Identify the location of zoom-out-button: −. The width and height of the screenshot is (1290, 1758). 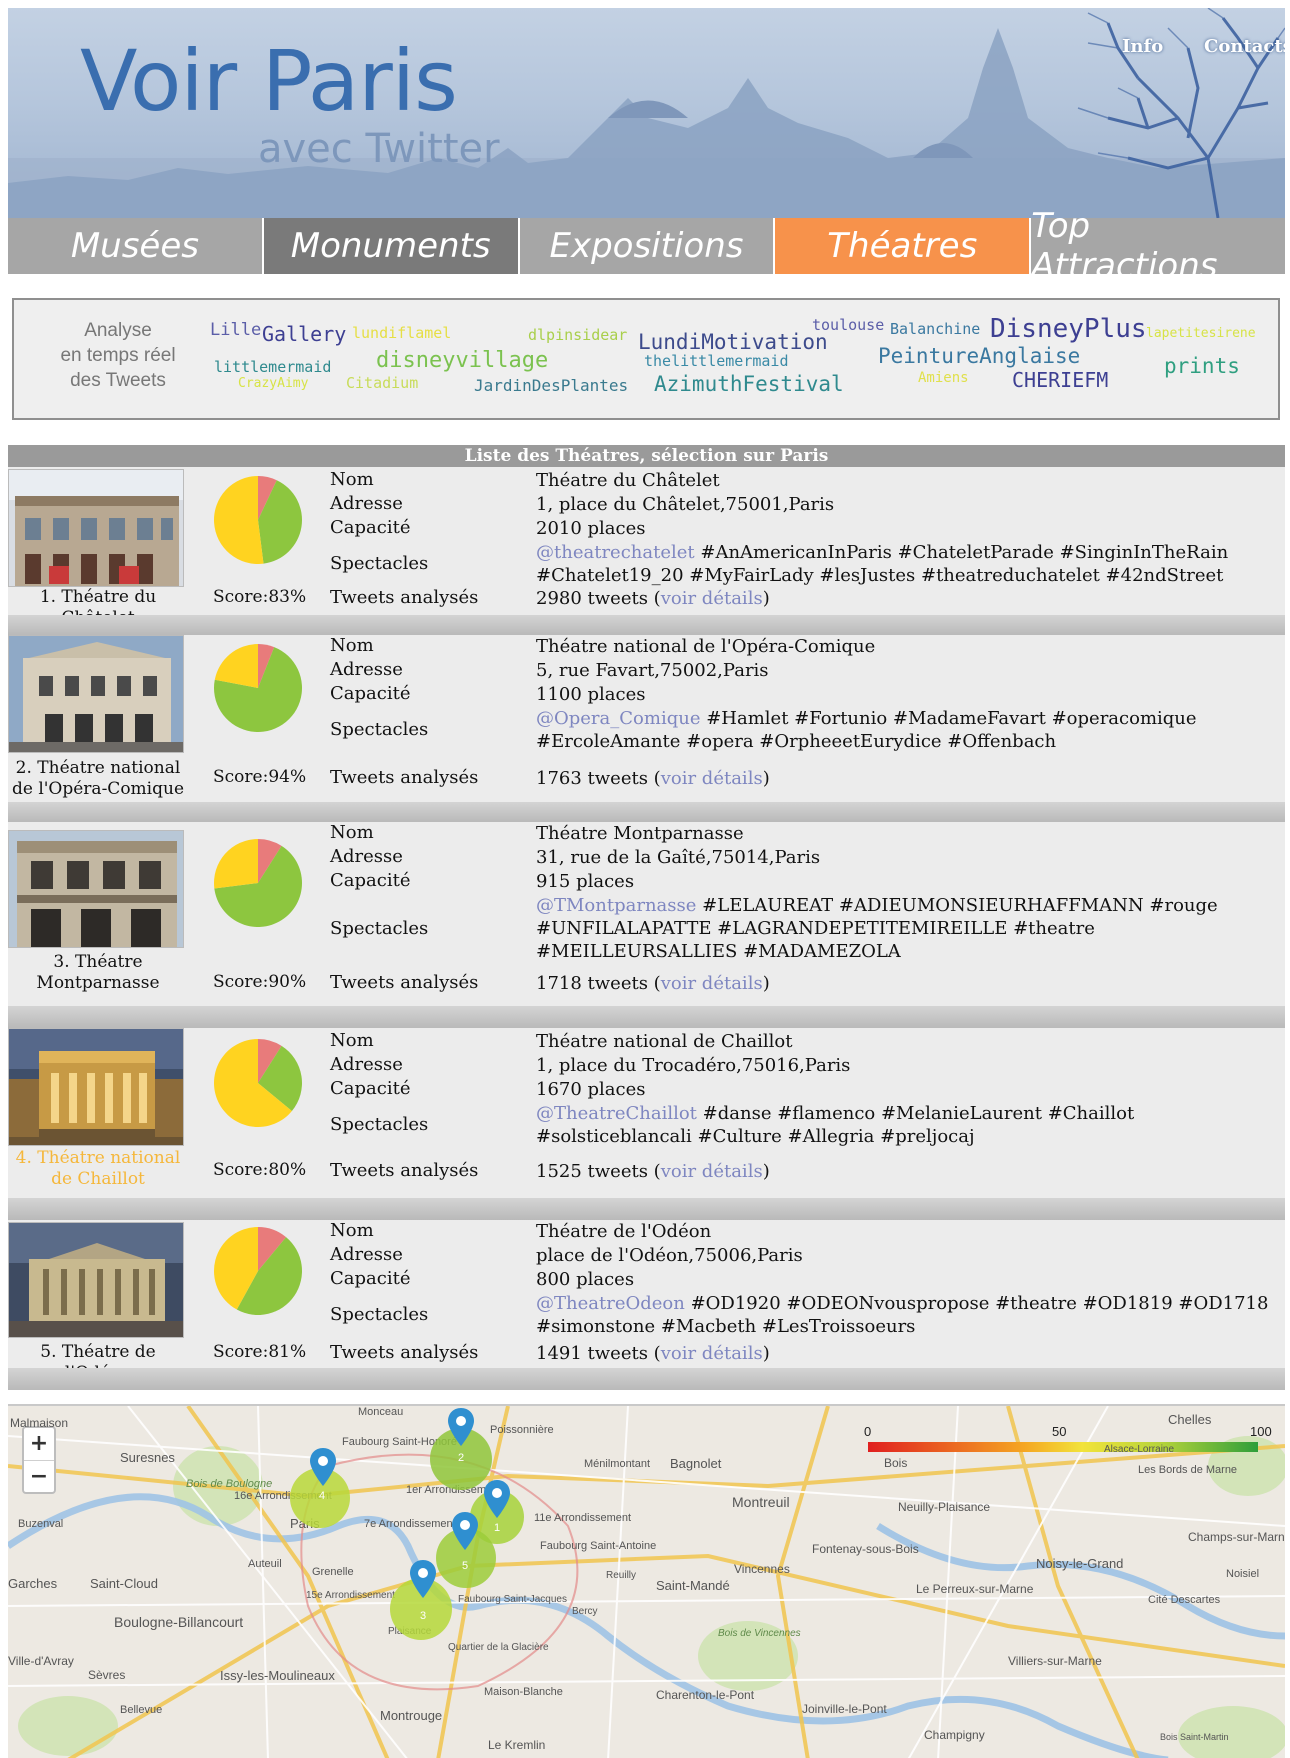
(39, 1476).